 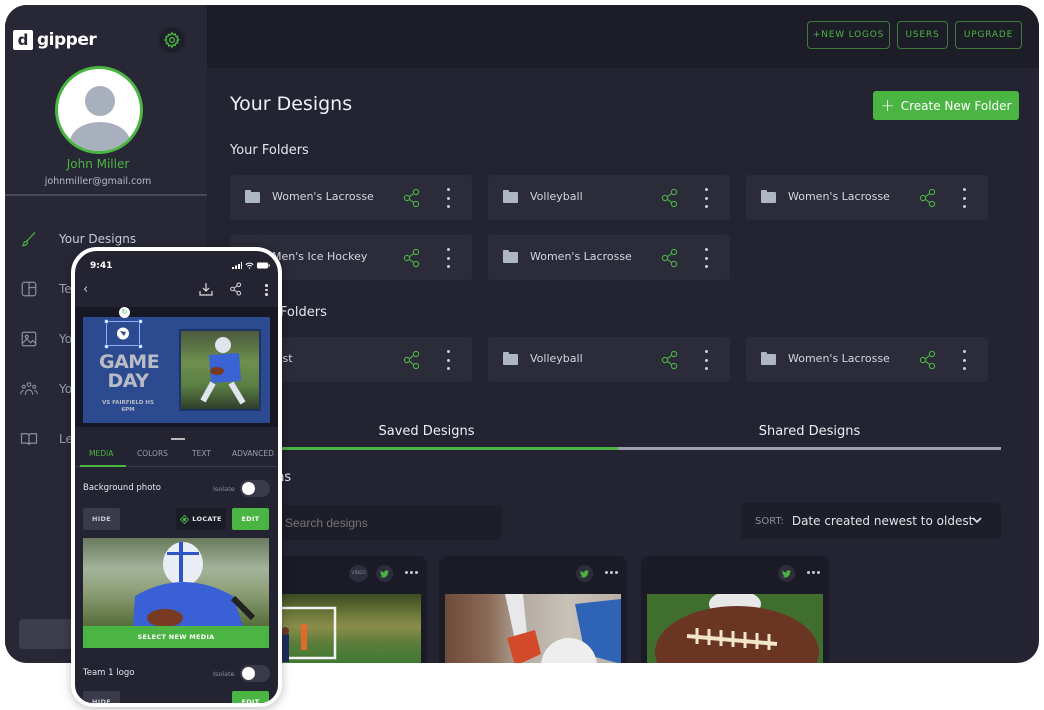 What do you see at coordinates (99, 110) in the screenshot?
I see `avatar` at bounding box center [99, 110].